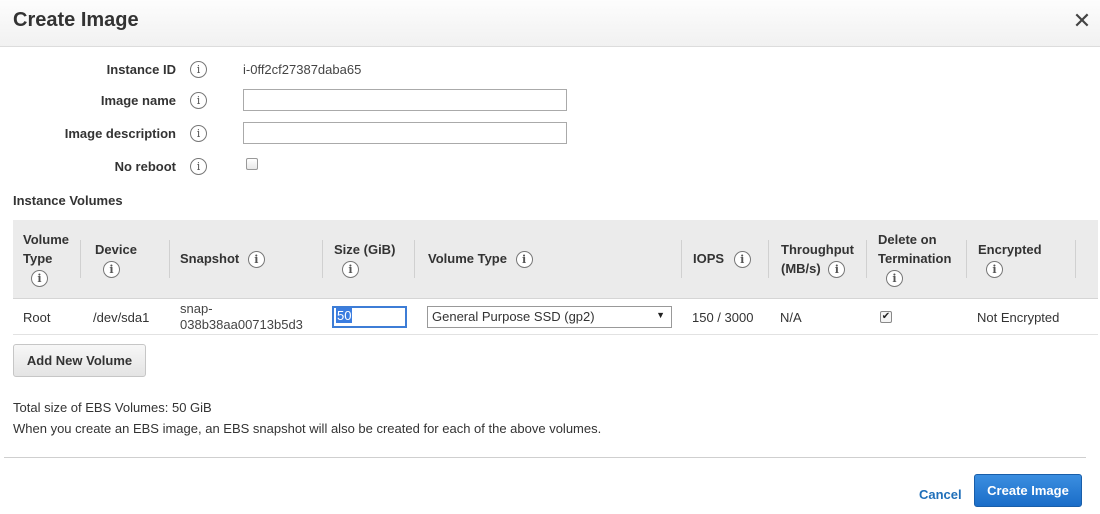  I want to click on col-encrypted-label: Encrypted, so click(1010, 249).